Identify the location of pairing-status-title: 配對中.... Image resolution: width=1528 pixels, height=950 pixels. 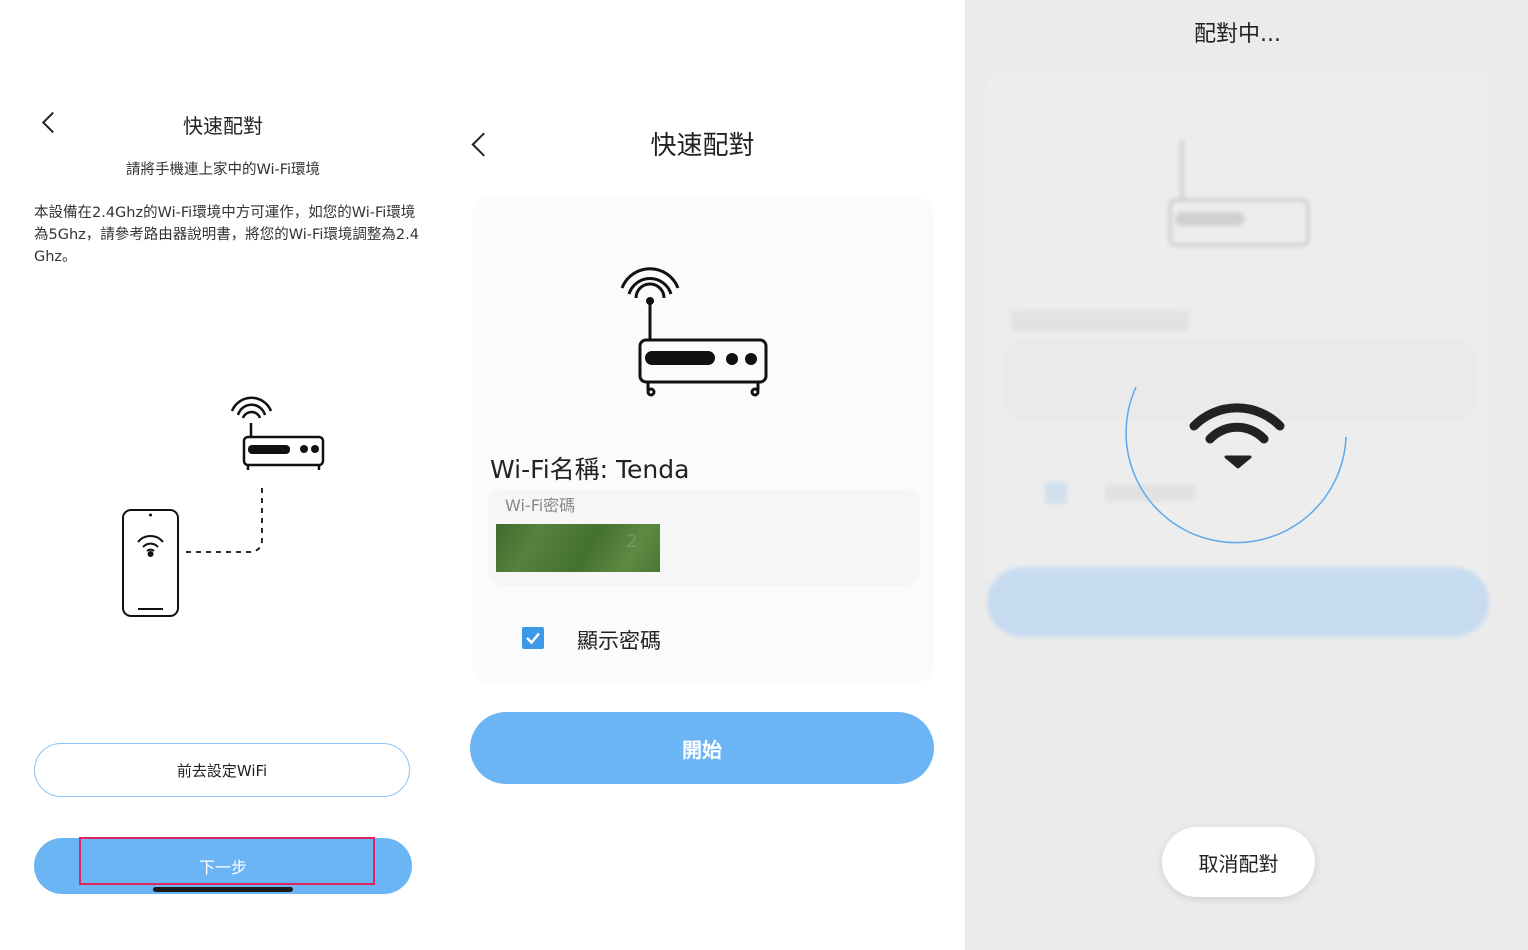
(1237, 34).